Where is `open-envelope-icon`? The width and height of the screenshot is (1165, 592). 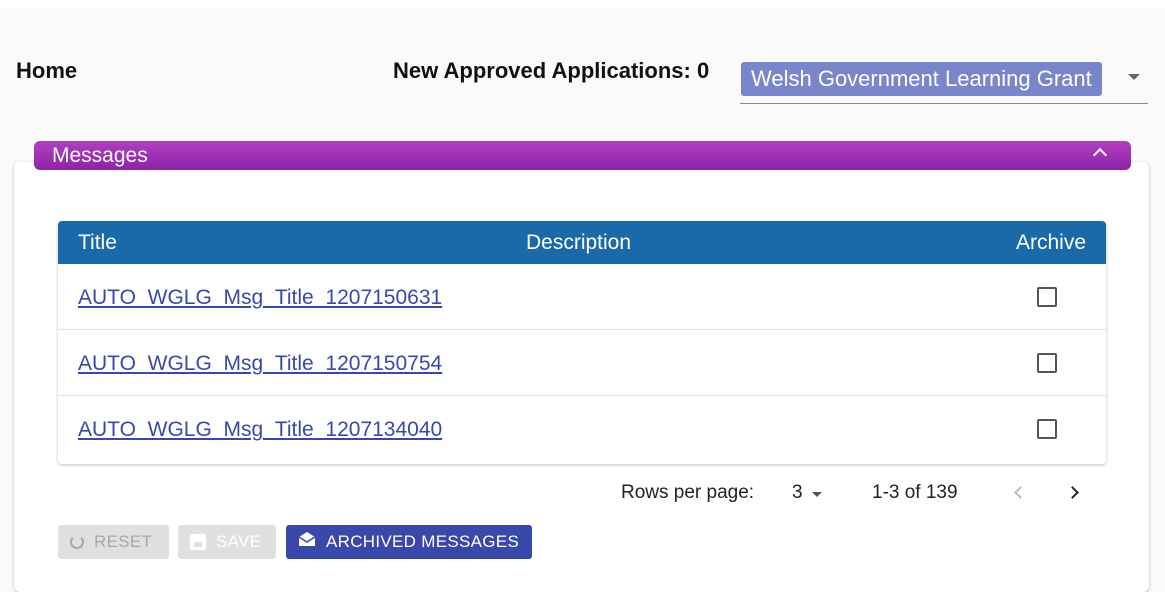
open-envelope-icon is located at coordinates (307, 542).